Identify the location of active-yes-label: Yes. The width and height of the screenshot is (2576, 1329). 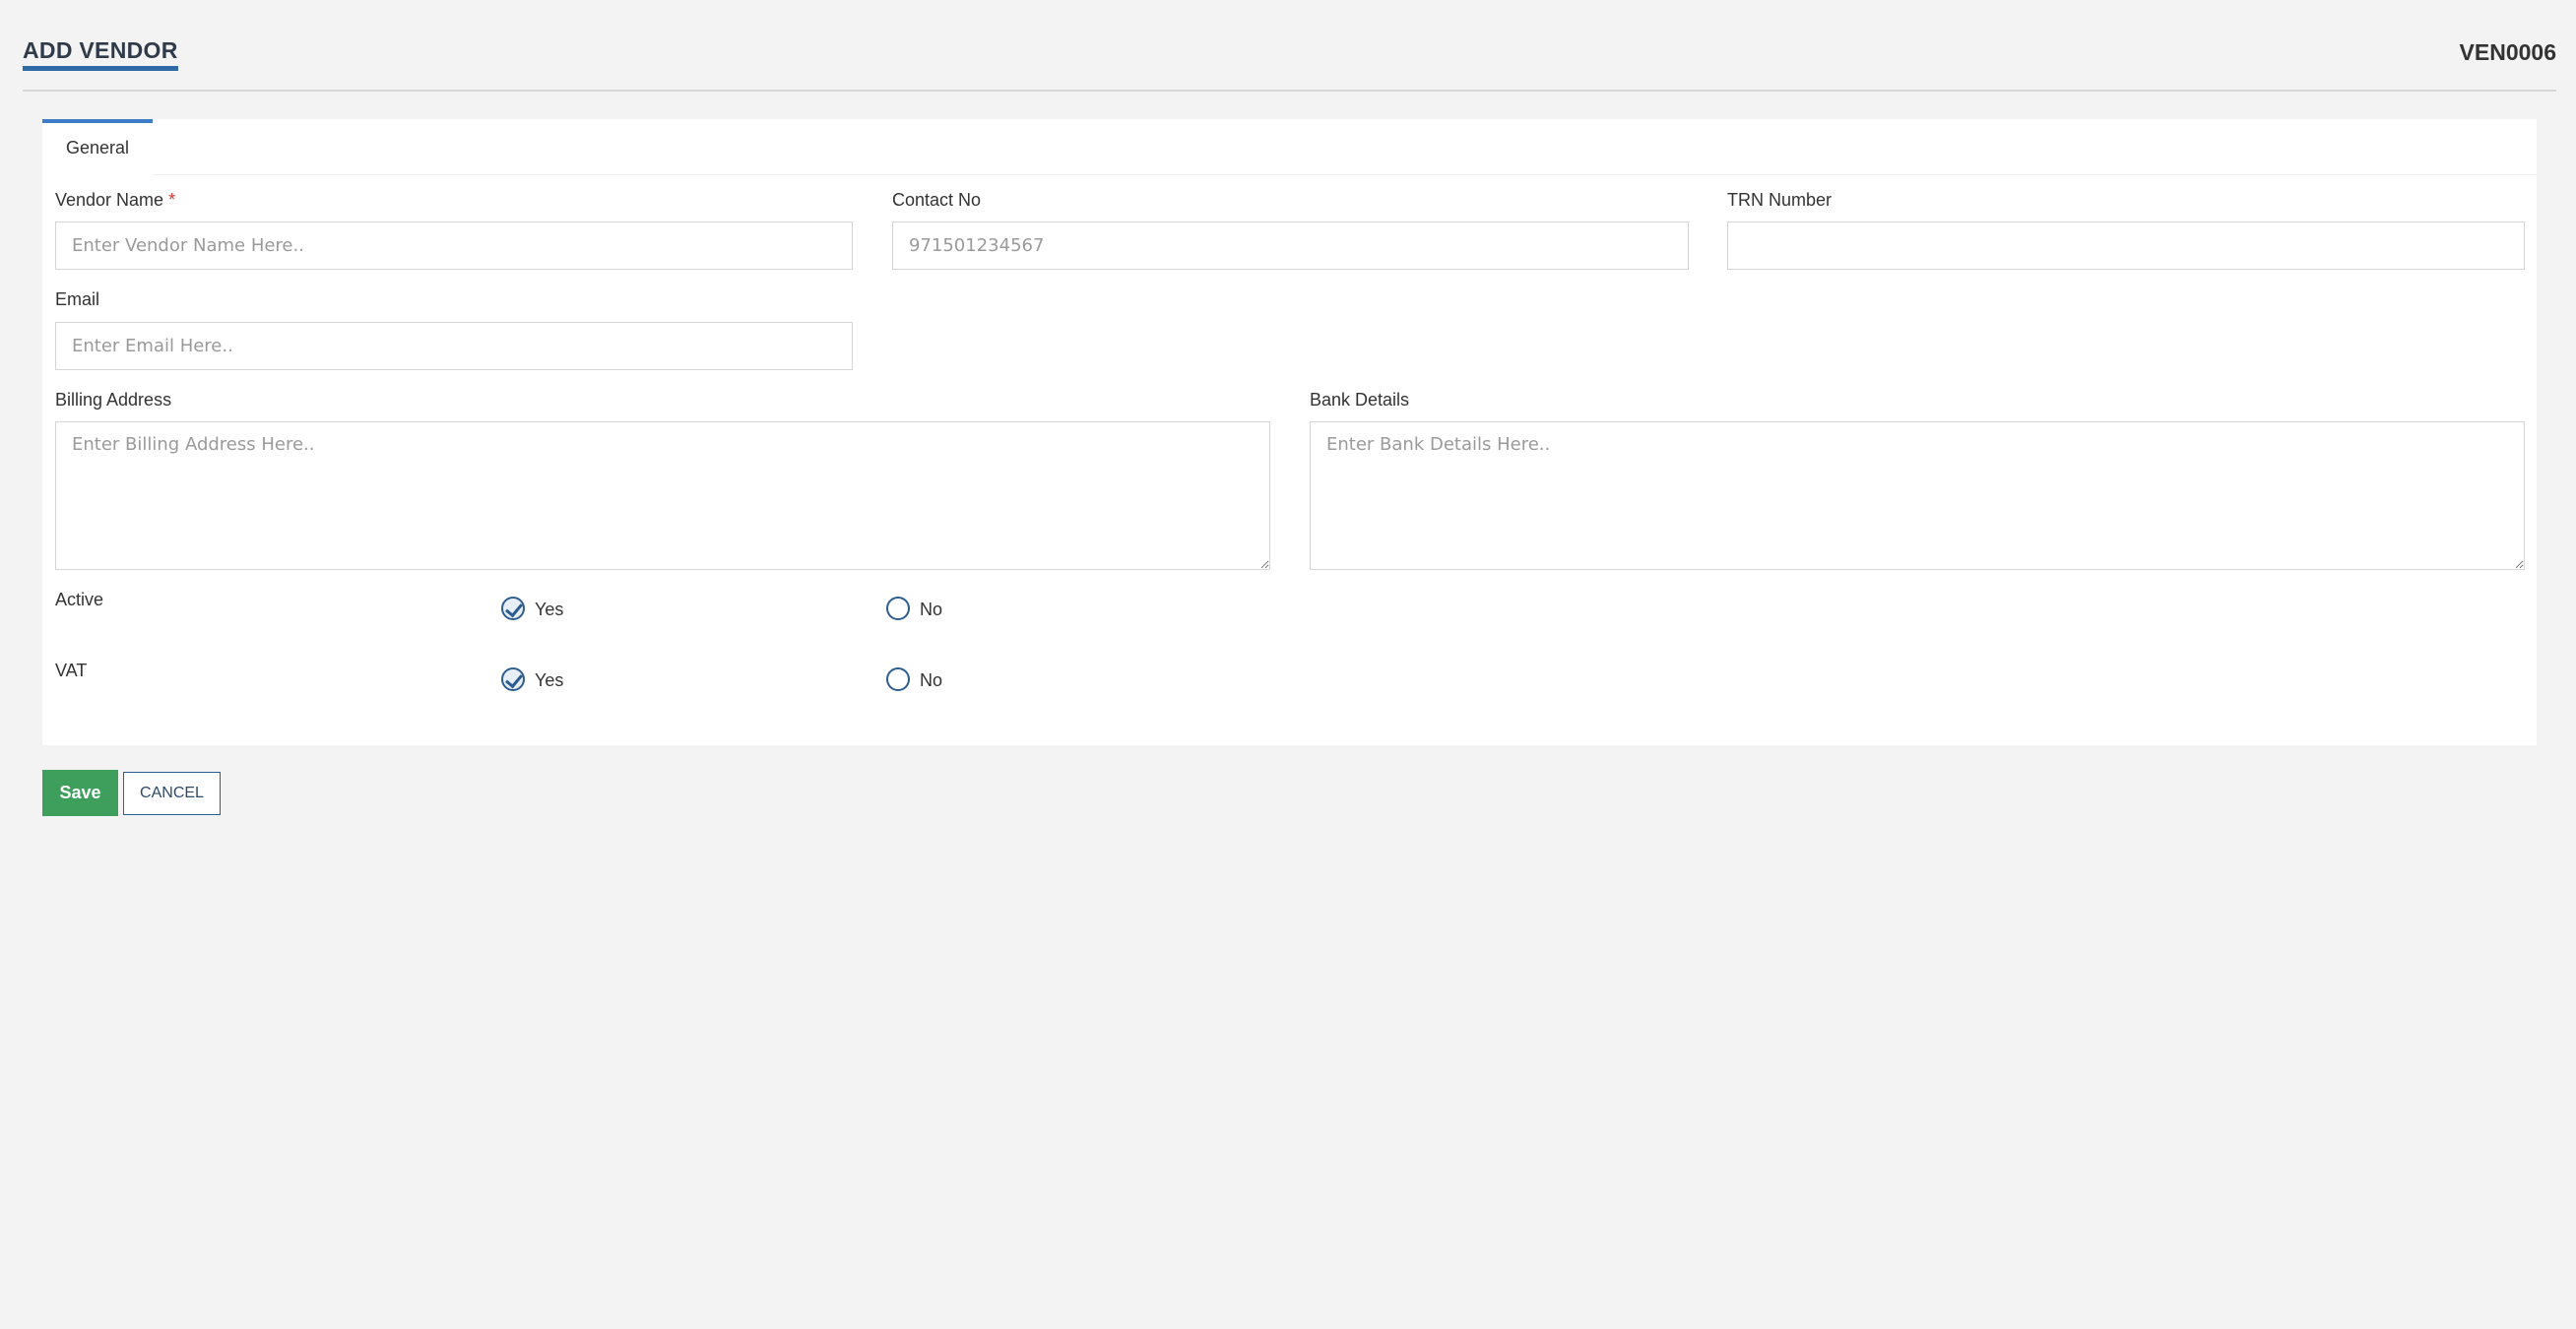
(549, 610).